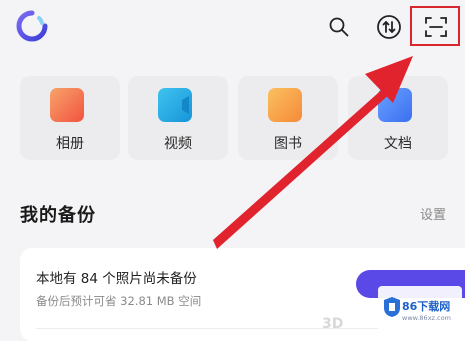 This screenshot has height=341, width=465. Describe the element at coordinates (426, 318) in the screenshot. I see `watermark-url: www.86xz.com` at that location.